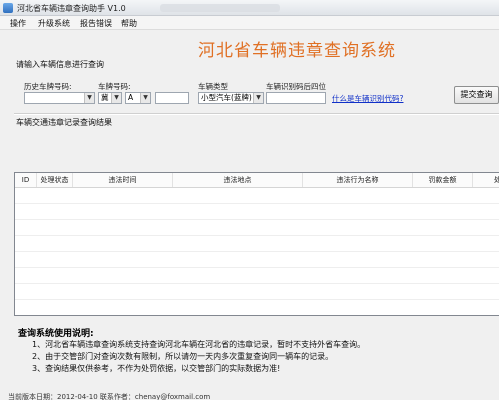 This screenshot has width=499, height=400. What do you see at coordinates (131, 97) in the screenshot?
I see `plate-letter-value: A` at bounding box center [131, 97].